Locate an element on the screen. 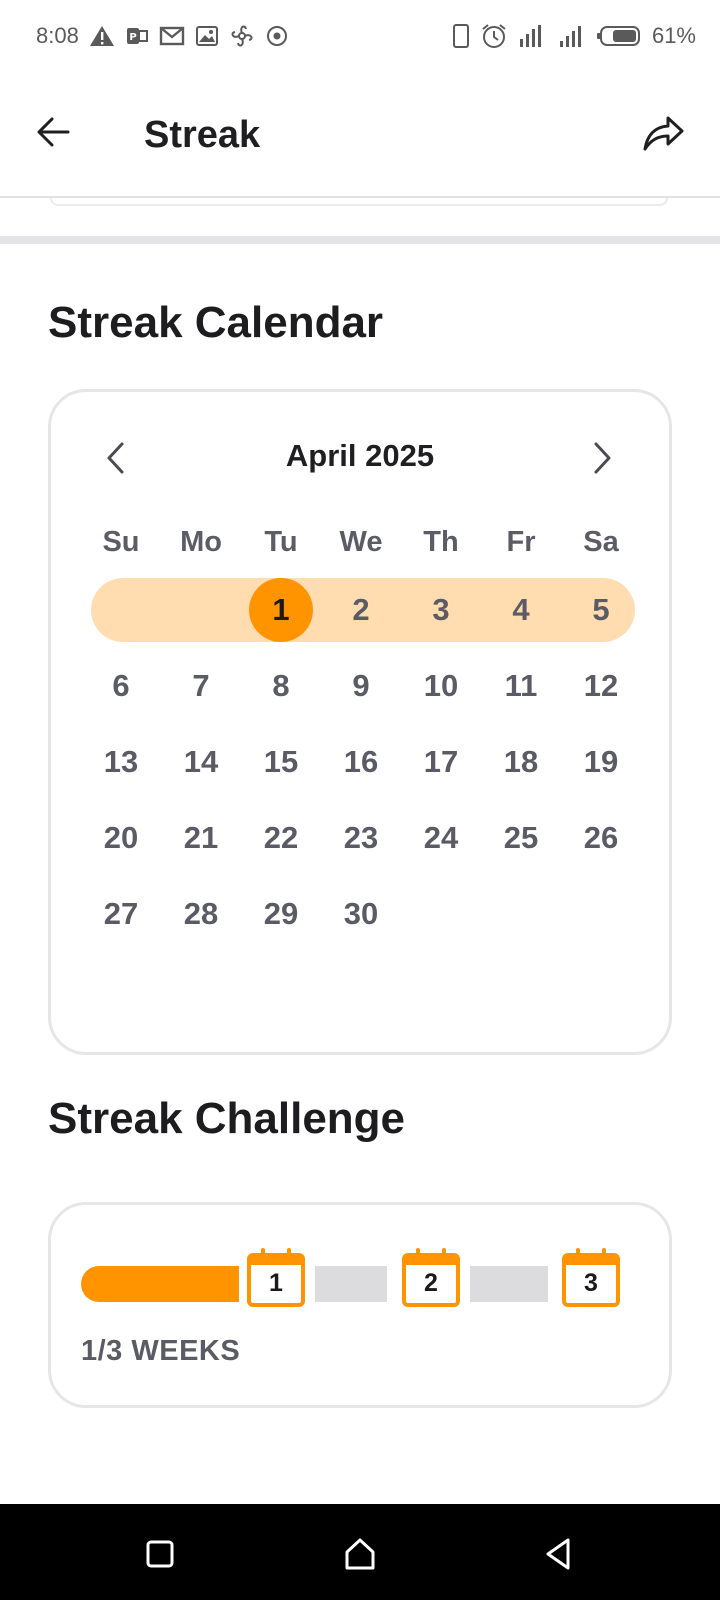 The width and height of the screenshot is (720, 1600). milestone-week-1: 1 is located at coordinates (276, 1278).